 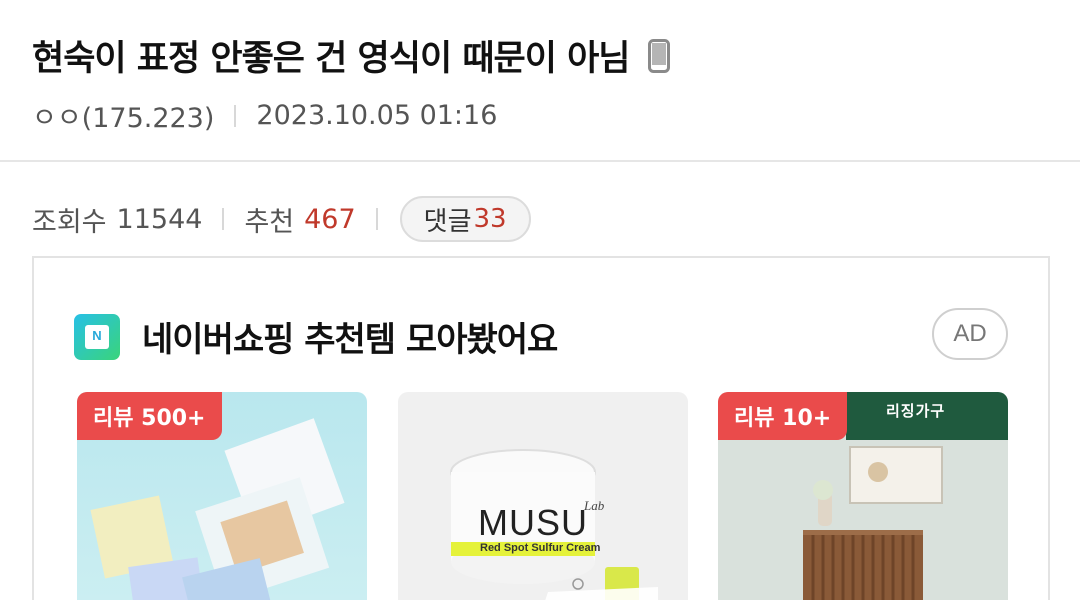 I want to click on product-card: MUSU Lab Red Spot Sulfur Cream, so click(x=543, y=496).